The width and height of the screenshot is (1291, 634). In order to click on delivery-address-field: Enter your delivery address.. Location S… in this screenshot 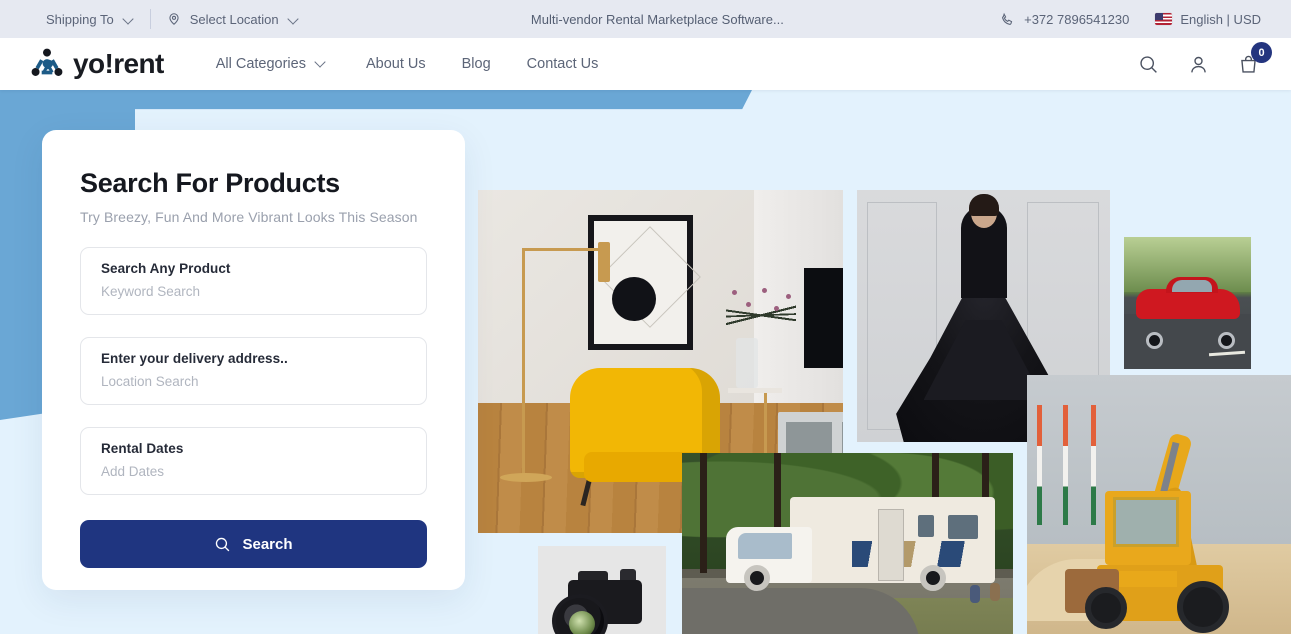, I will do `click(253, 371)`.